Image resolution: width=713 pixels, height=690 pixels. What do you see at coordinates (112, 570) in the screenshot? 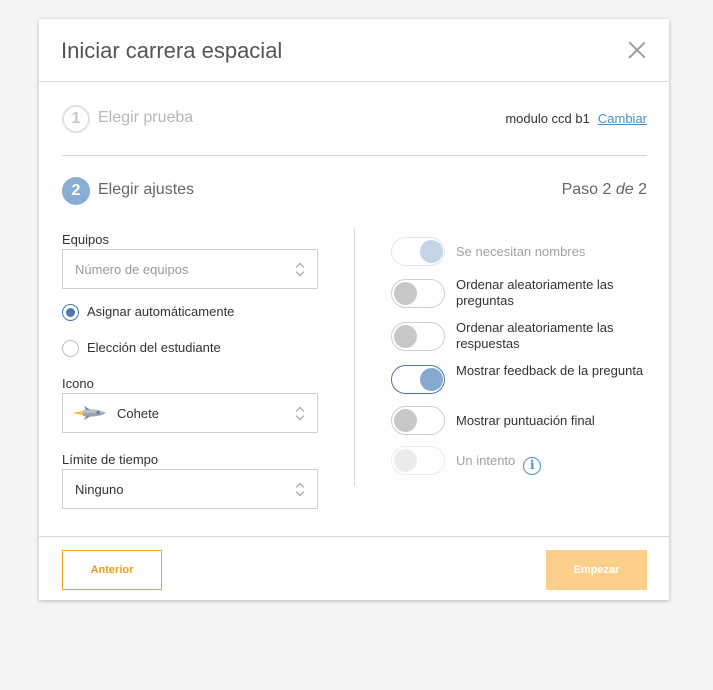
I see `previous-button: Anterior` at bounding box center [112, 570].